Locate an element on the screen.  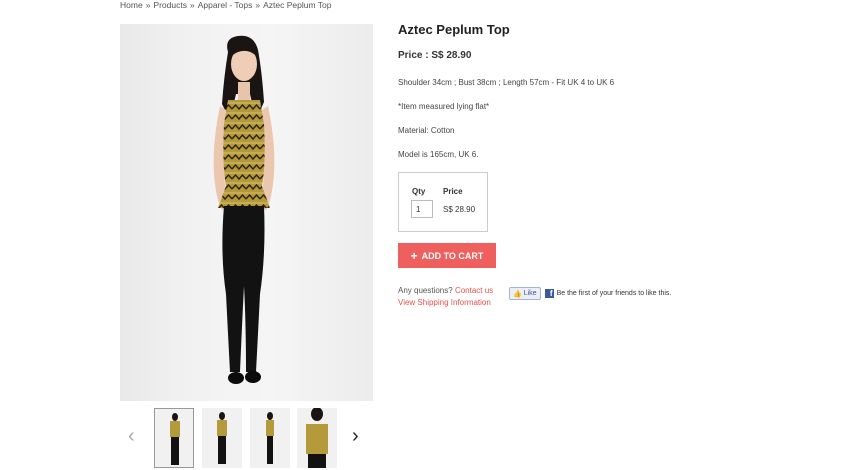
thumbnail-closeup is located at coordinates (317, 438).